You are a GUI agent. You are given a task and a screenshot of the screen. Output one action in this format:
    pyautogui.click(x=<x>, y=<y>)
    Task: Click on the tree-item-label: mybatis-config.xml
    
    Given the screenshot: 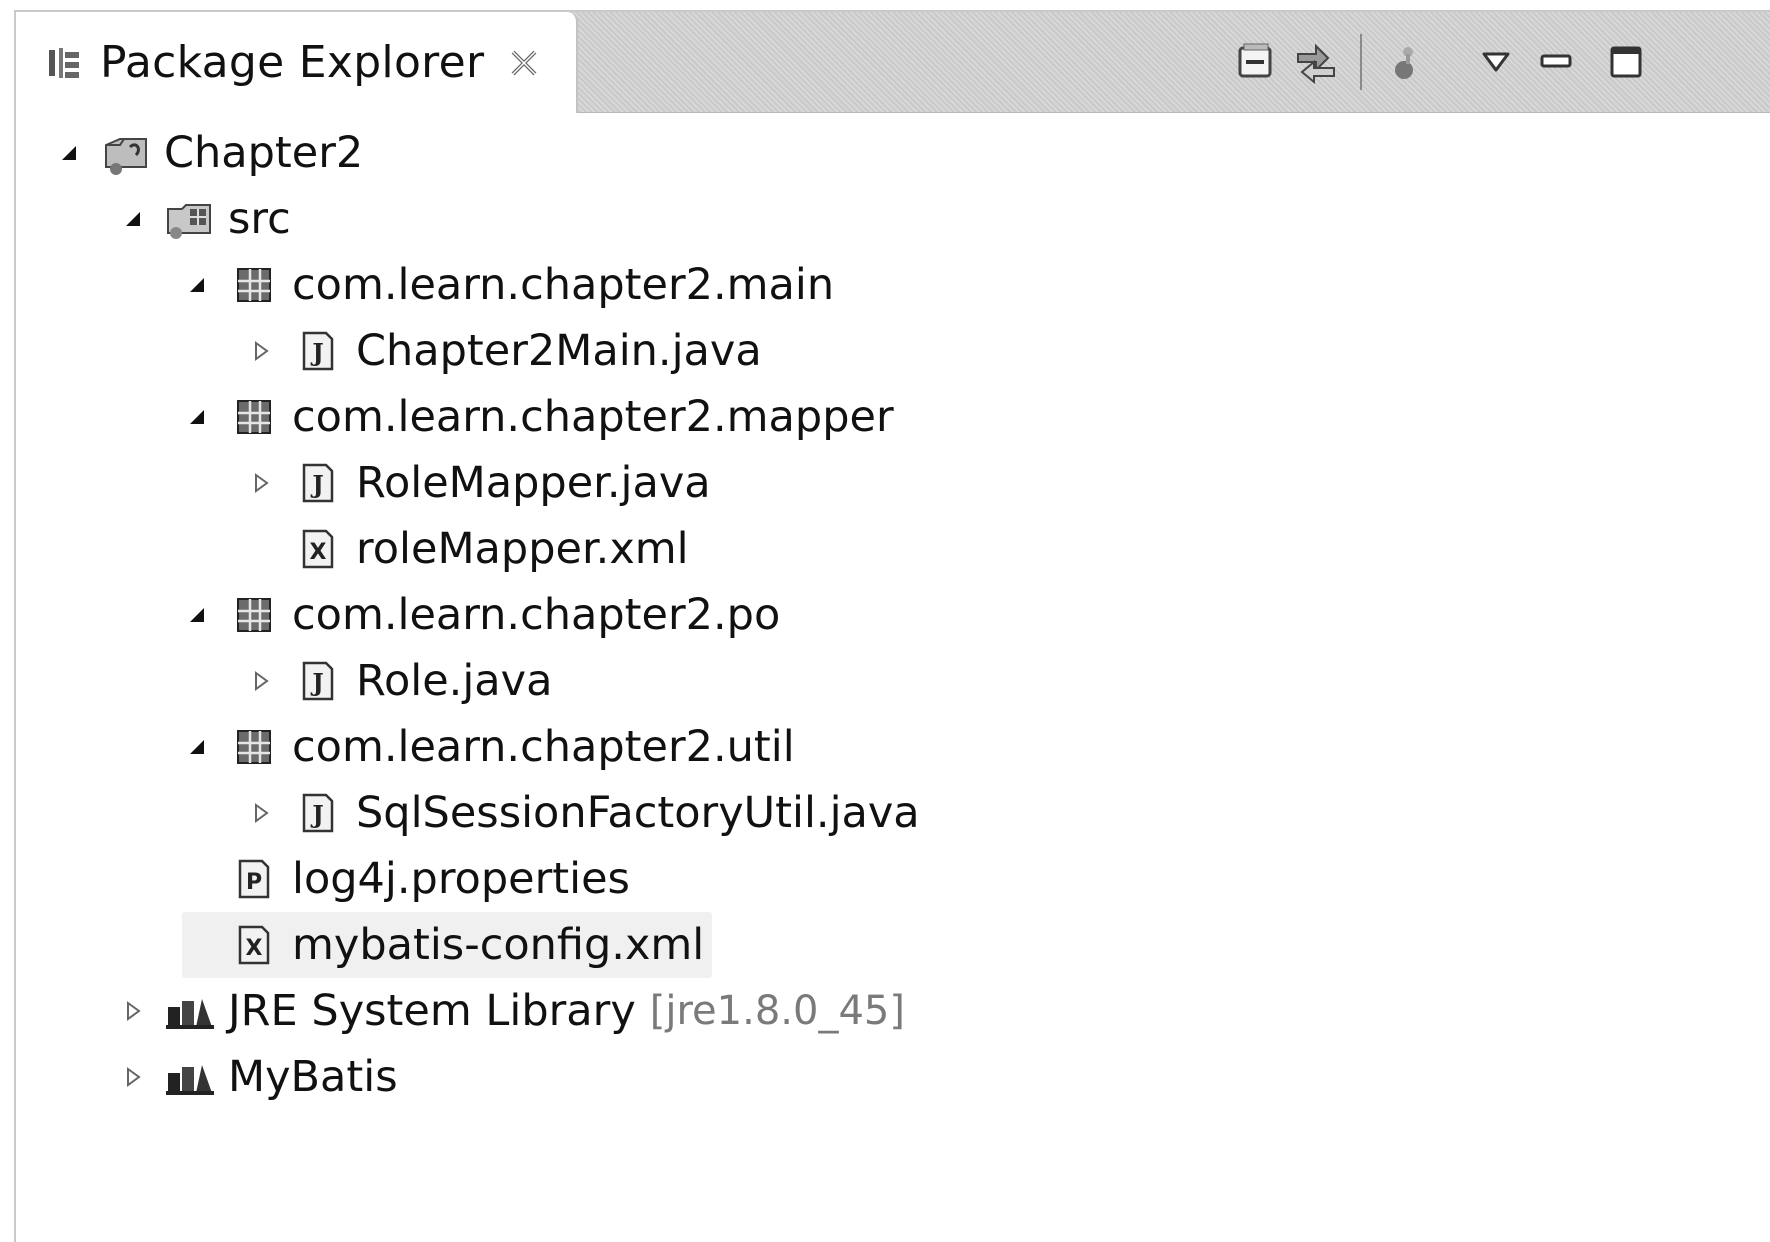 What is the action you would take?
    pyautogui.click(x=498, y=945)
    